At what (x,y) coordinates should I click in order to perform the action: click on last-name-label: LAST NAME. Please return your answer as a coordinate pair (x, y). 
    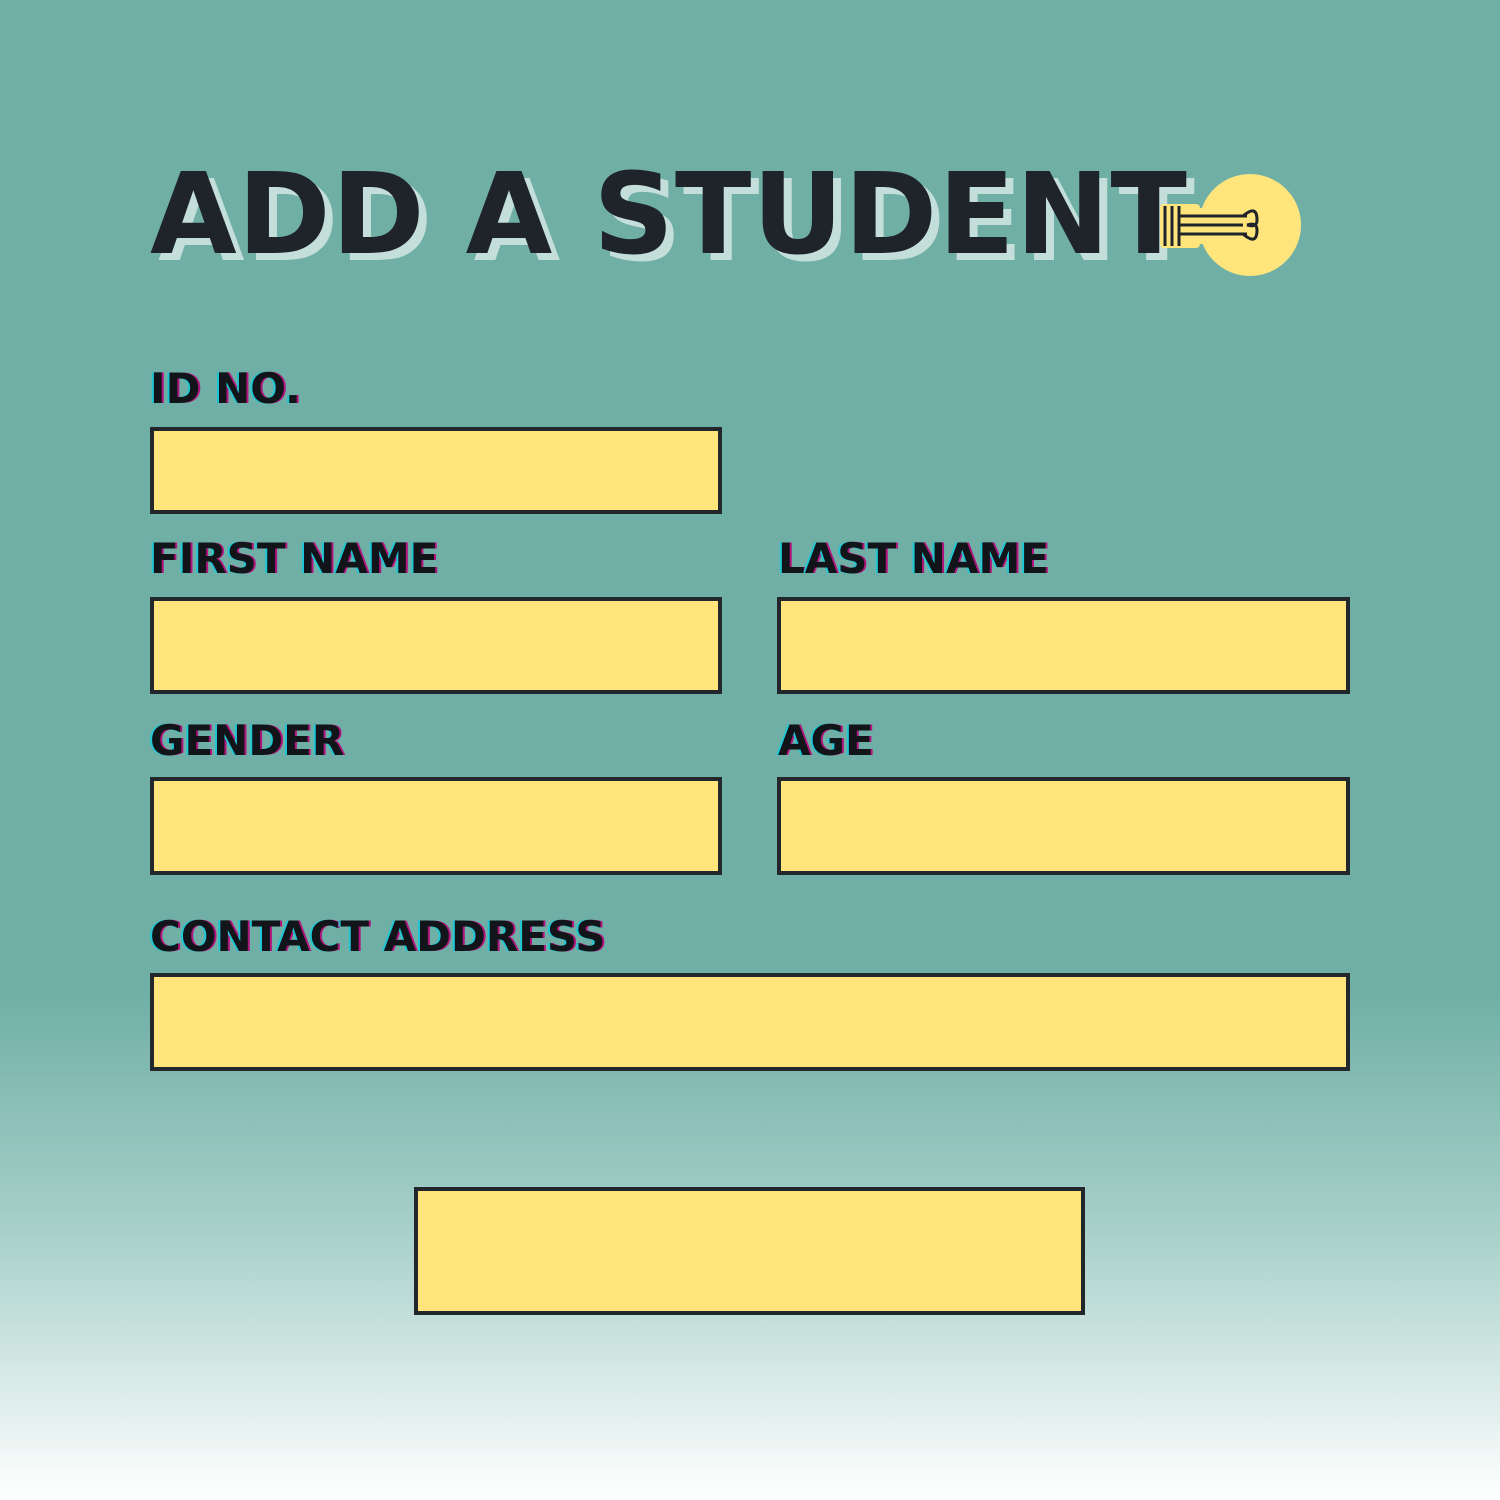
    Looking at the image, I should click on (913, 558).